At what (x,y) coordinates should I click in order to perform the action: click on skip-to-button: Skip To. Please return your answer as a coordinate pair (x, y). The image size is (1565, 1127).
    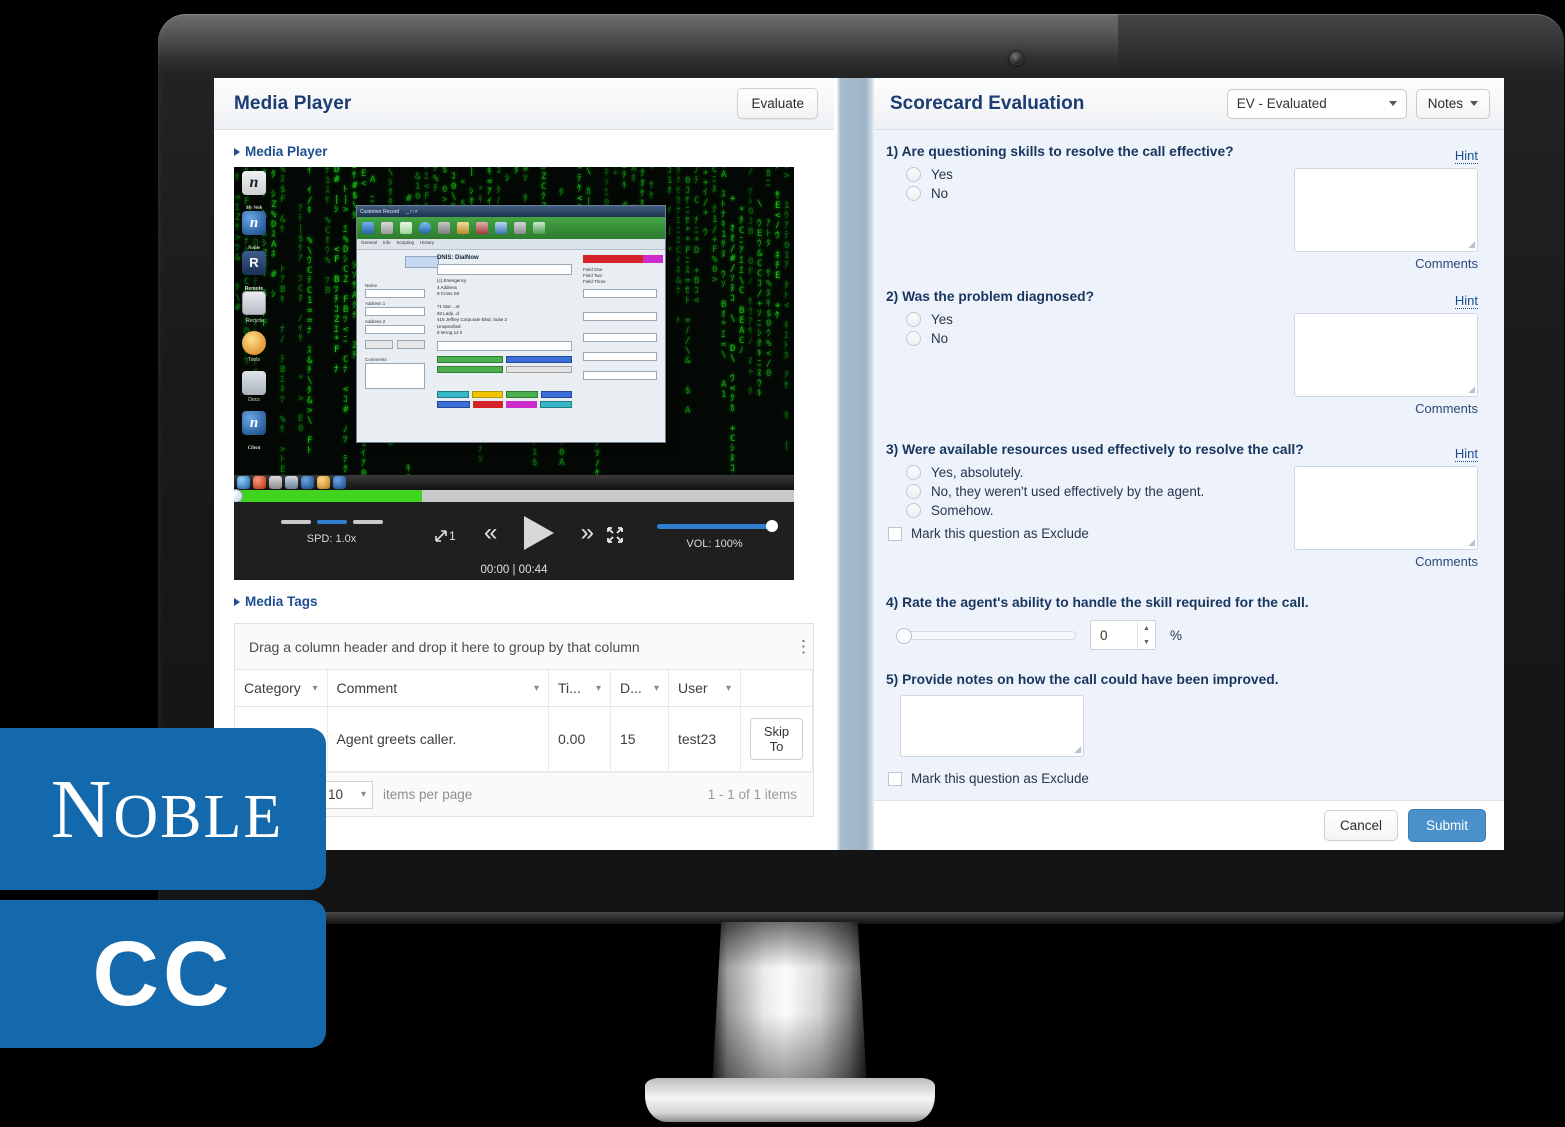
    Looking at the image, I should click on (776, 739).